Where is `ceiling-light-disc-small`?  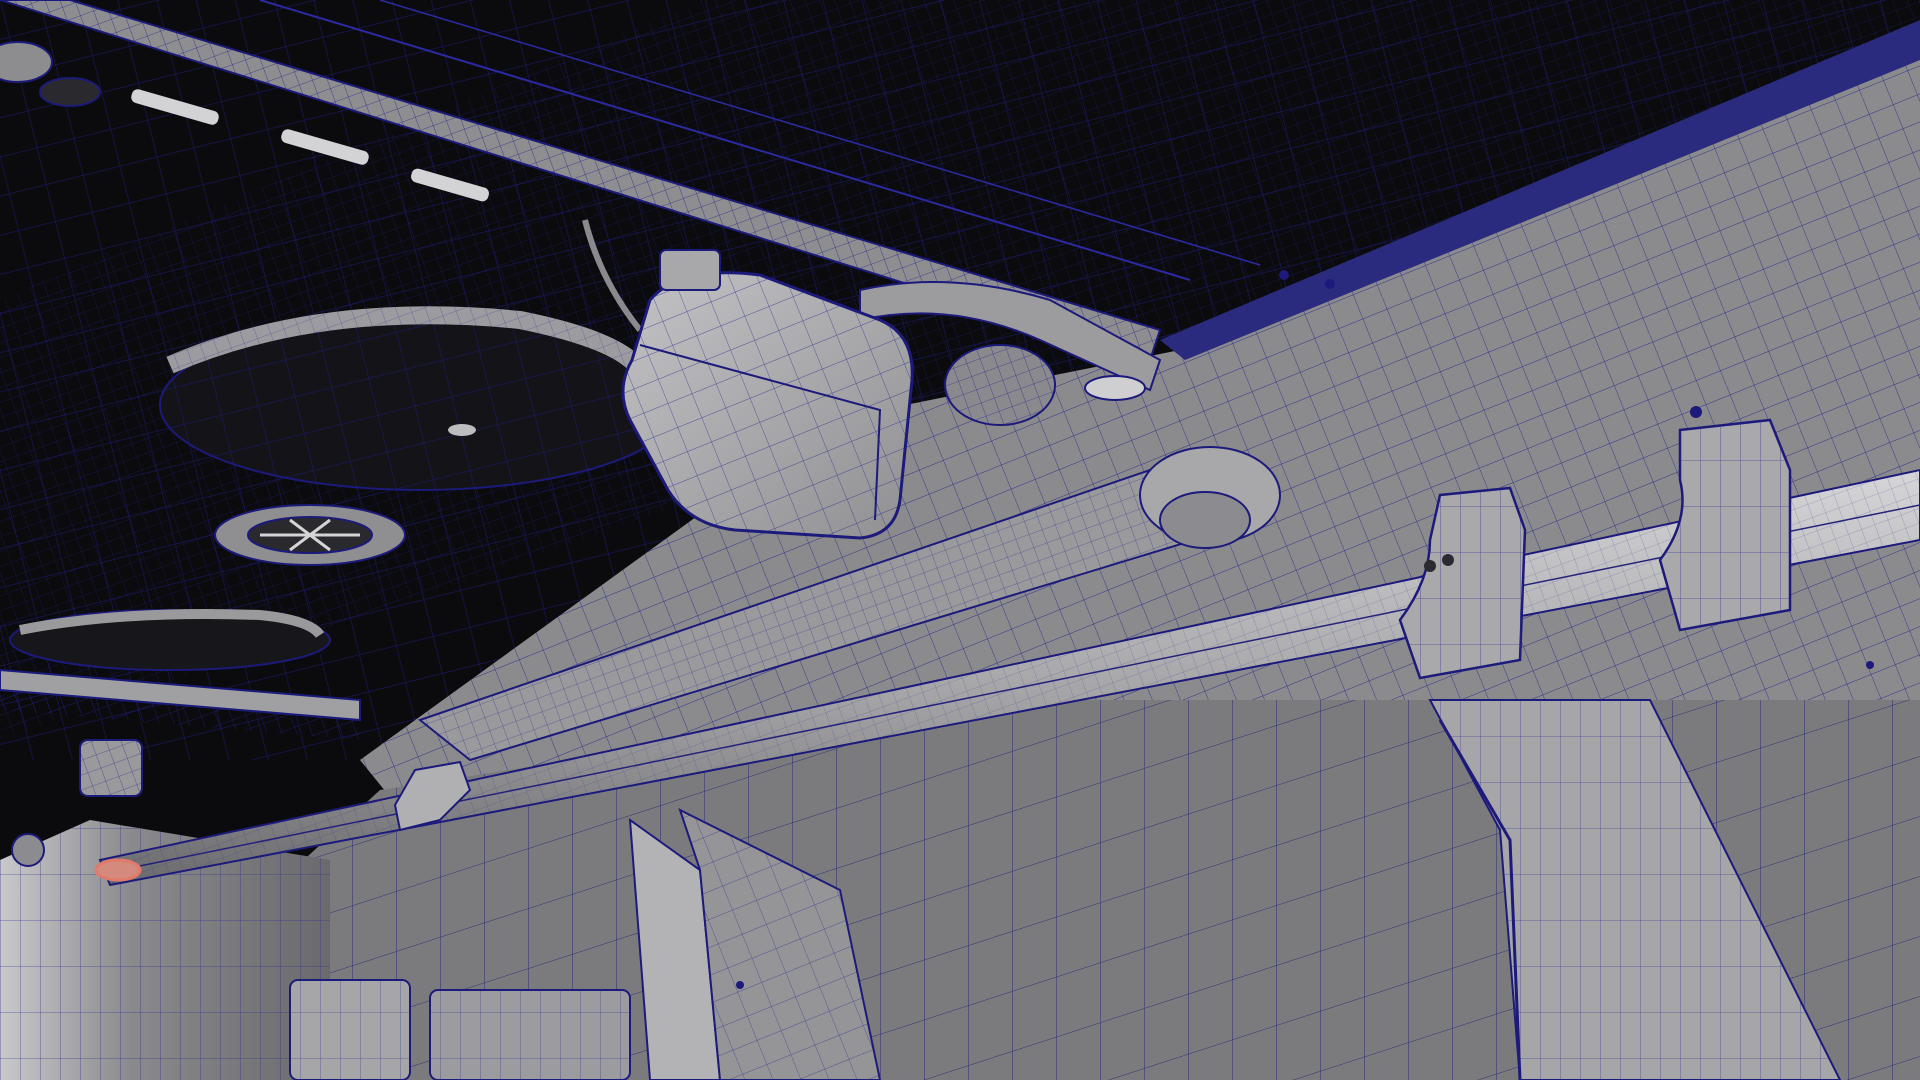
ceiling-light-disc-small is located at coordinates (170, 640).